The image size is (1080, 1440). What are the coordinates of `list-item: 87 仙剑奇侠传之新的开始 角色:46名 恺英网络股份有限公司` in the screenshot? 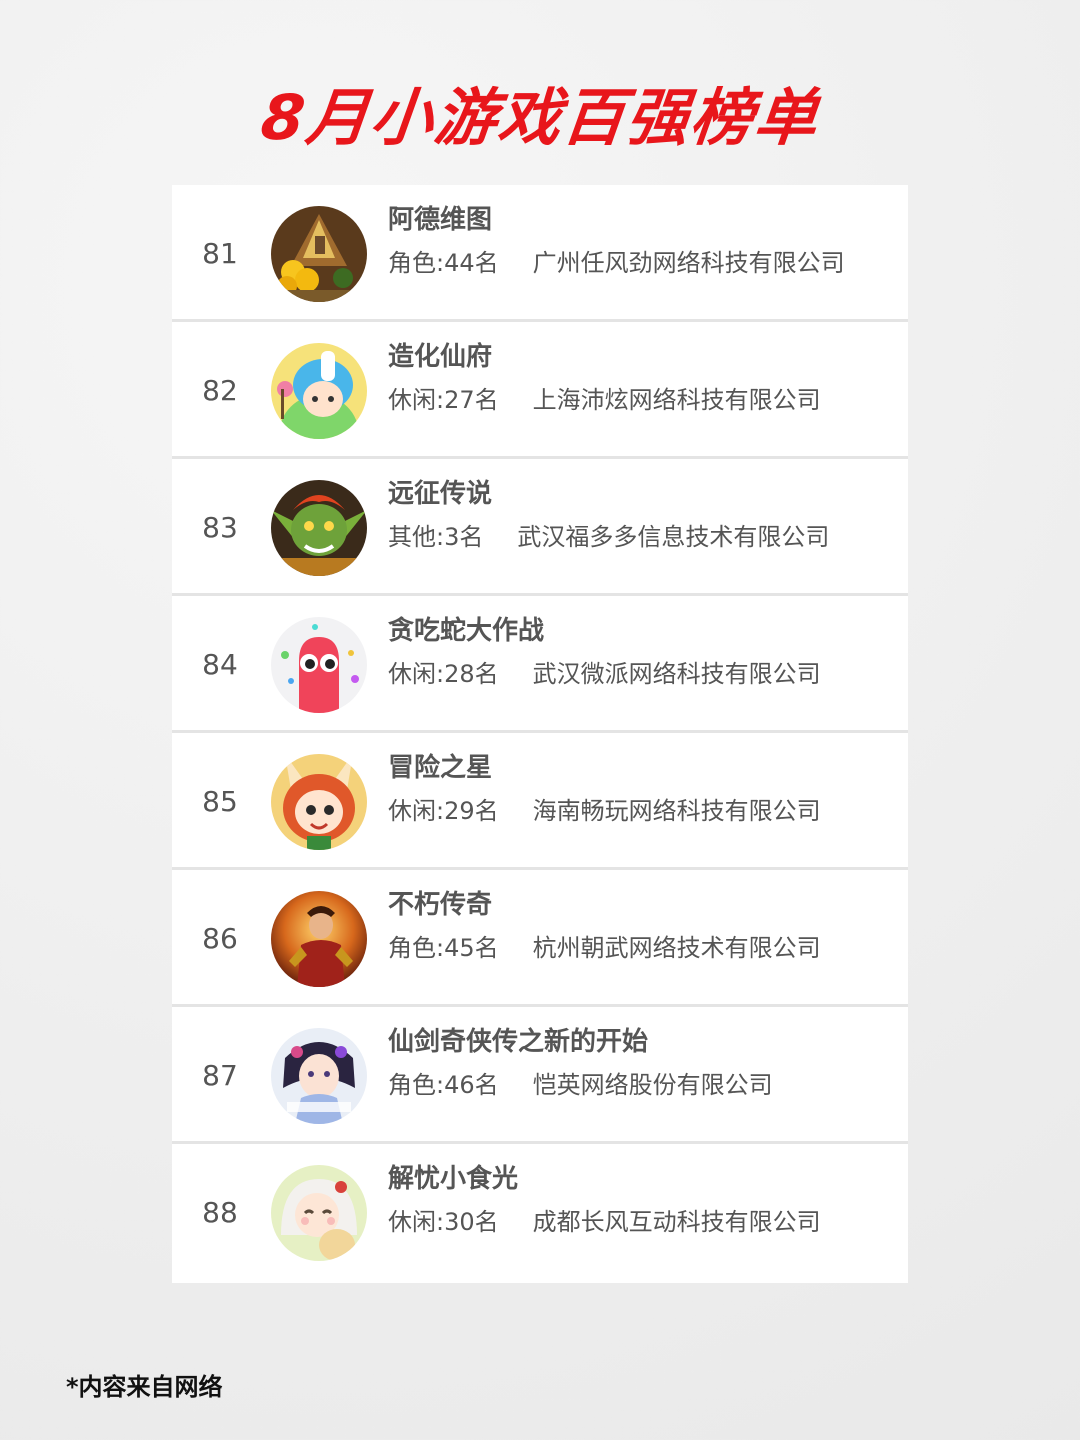 It's located at (540, 1075).